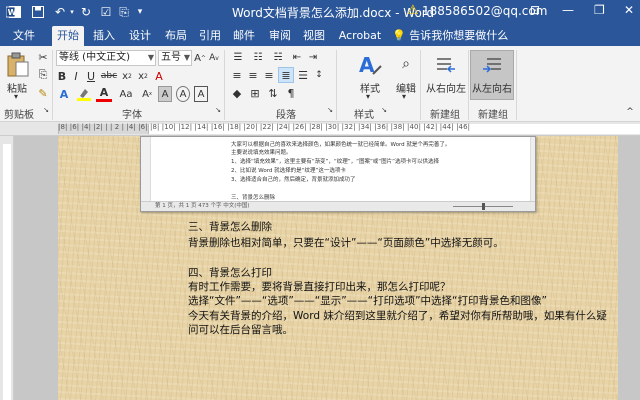 The height and width of the screenshot is (400, 640). I want to click on font-launcher-icon: ↘, so click(218, 110).